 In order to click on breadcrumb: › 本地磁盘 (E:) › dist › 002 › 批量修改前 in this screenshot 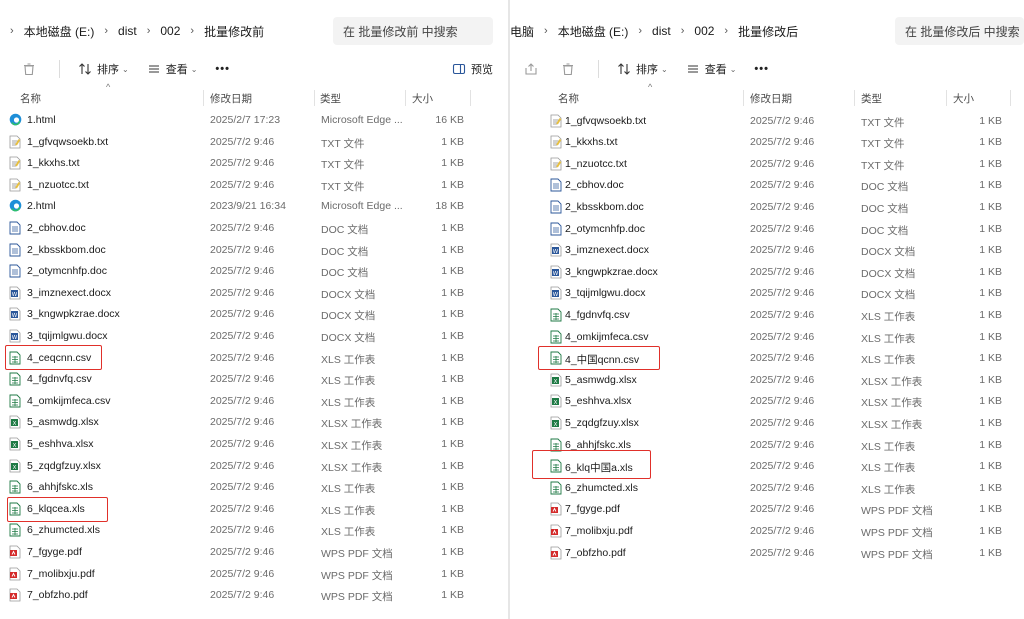, I will do `click(138, 31)`.